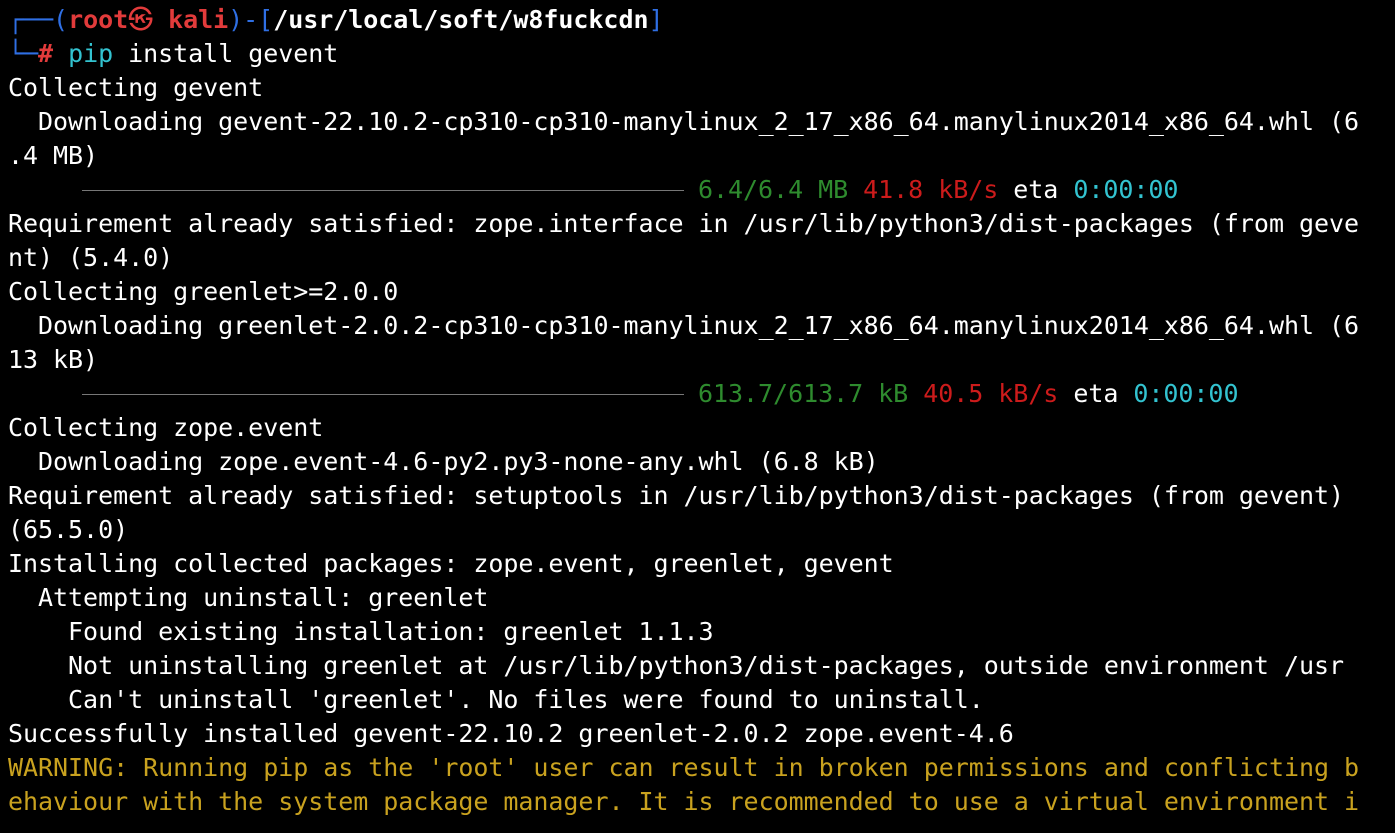  What do you see at coordinates (91, 53) in the screenshot?
I see `command-name: pip` at bounding box center [91, 53].